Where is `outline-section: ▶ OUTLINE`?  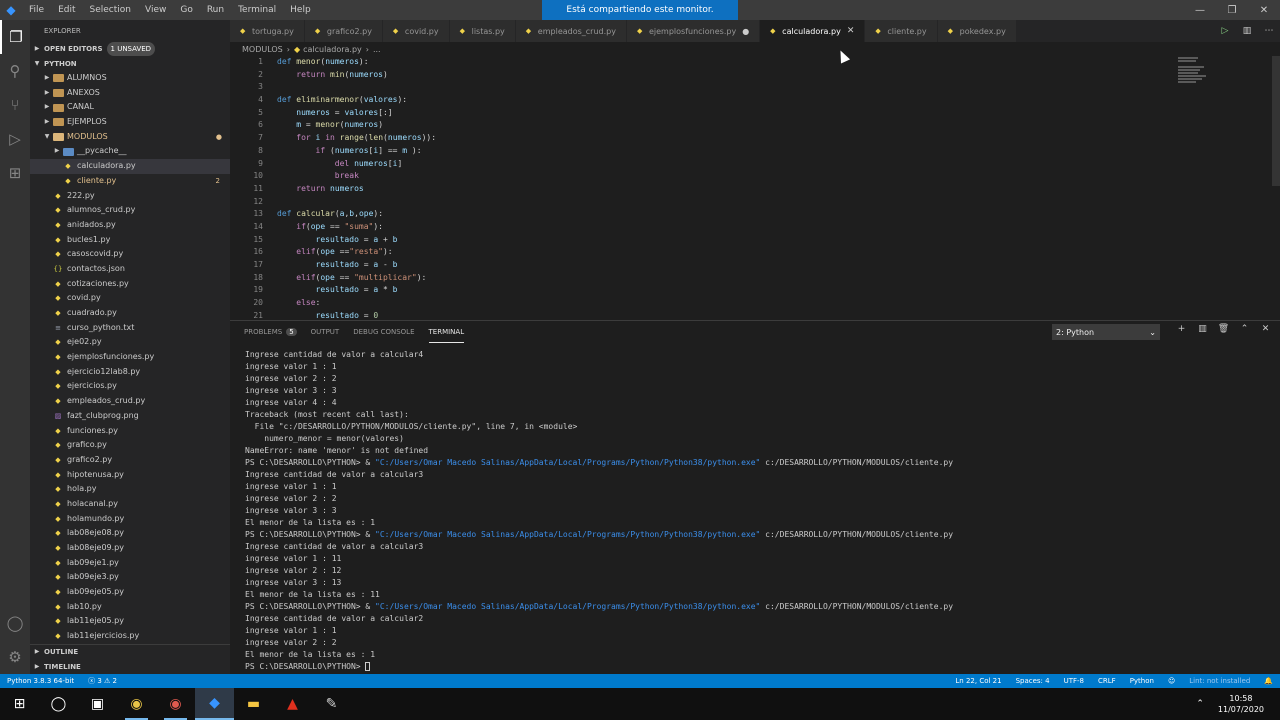 outline-section: ▶ OUTLINE is located at coordinates (130, 652).